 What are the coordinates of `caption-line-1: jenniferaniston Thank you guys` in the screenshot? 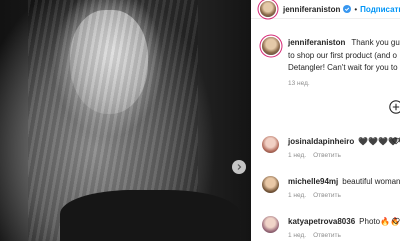 It's located at (344, 42).